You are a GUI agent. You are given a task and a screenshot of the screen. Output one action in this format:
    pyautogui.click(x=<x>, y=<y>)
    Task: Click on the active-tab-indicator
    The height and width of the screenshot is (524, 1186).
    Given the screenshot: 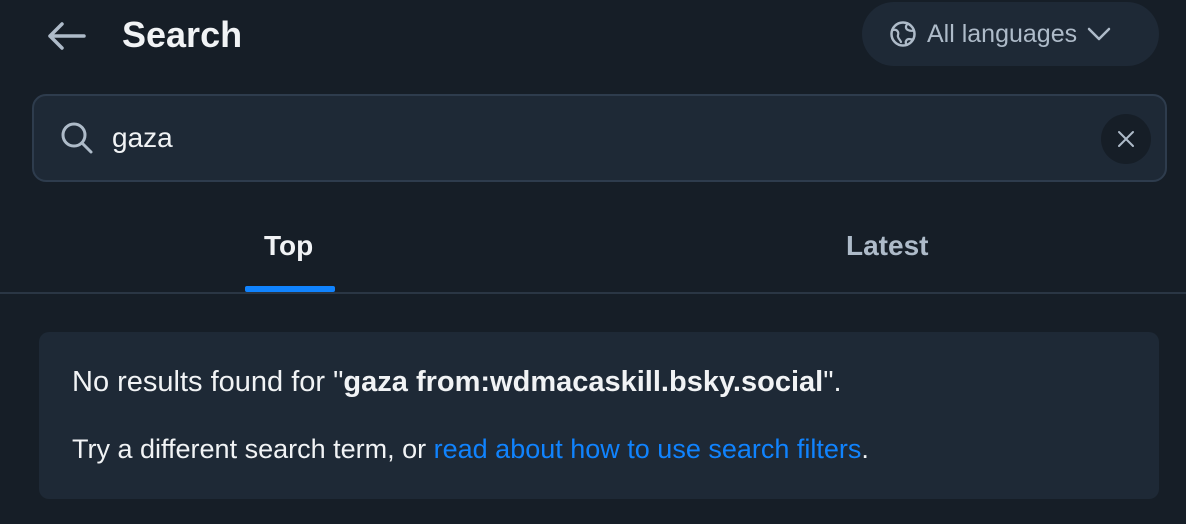 What is the action you would take?
    pyautogui.click(x=290, y=289)
    